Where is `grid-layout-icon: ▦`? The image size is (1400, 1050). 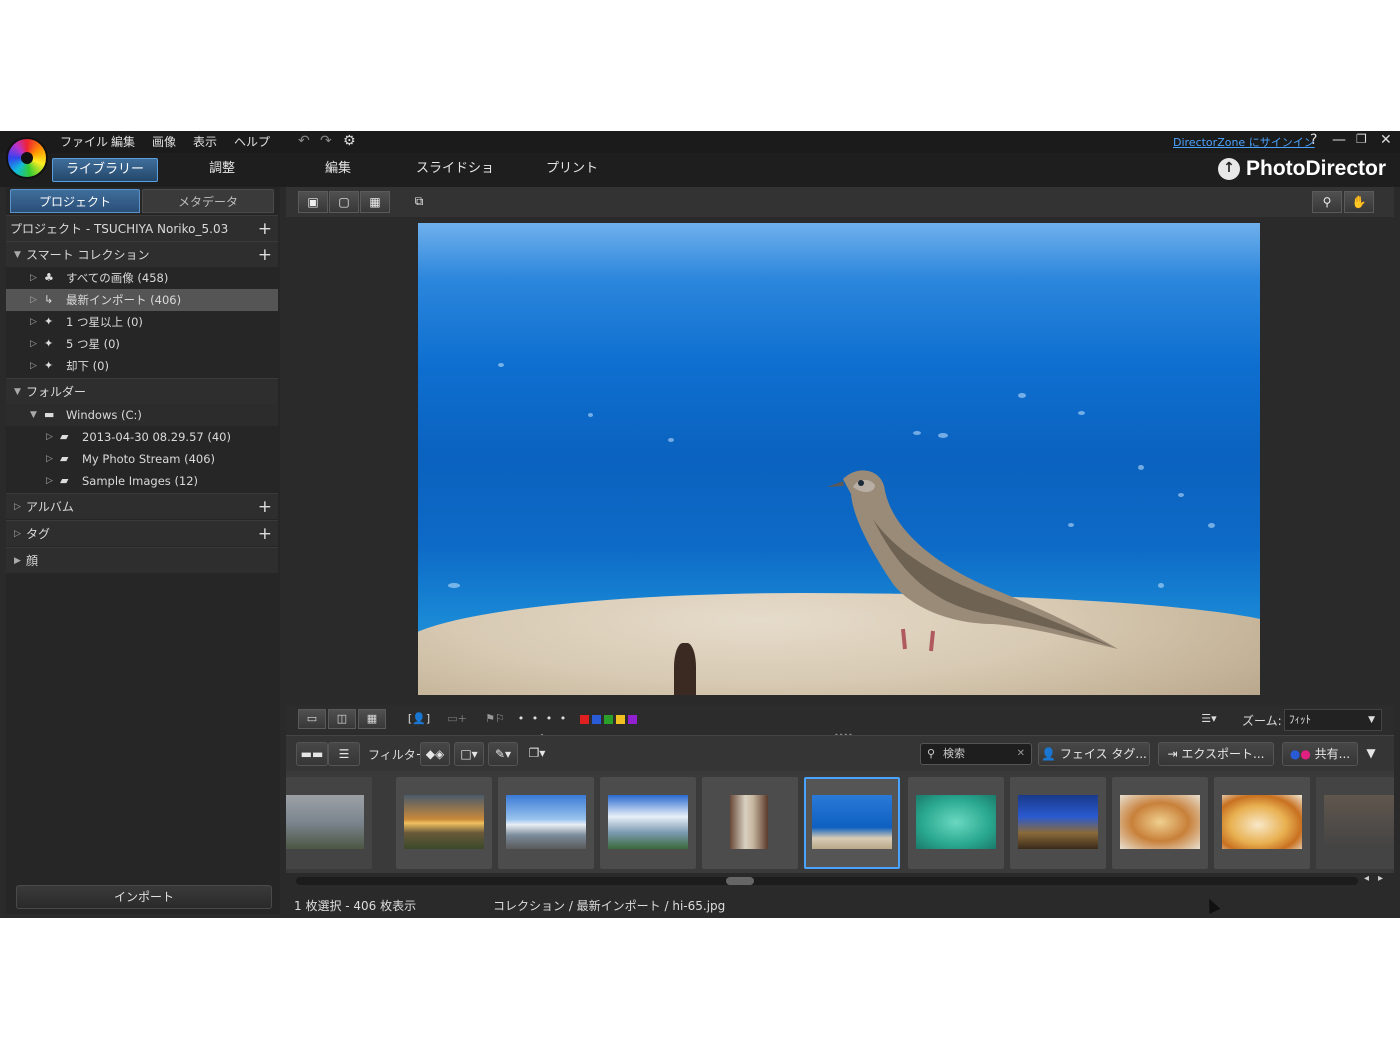
grid-layout-icon: ▦ is located at coordinates (372, 719).